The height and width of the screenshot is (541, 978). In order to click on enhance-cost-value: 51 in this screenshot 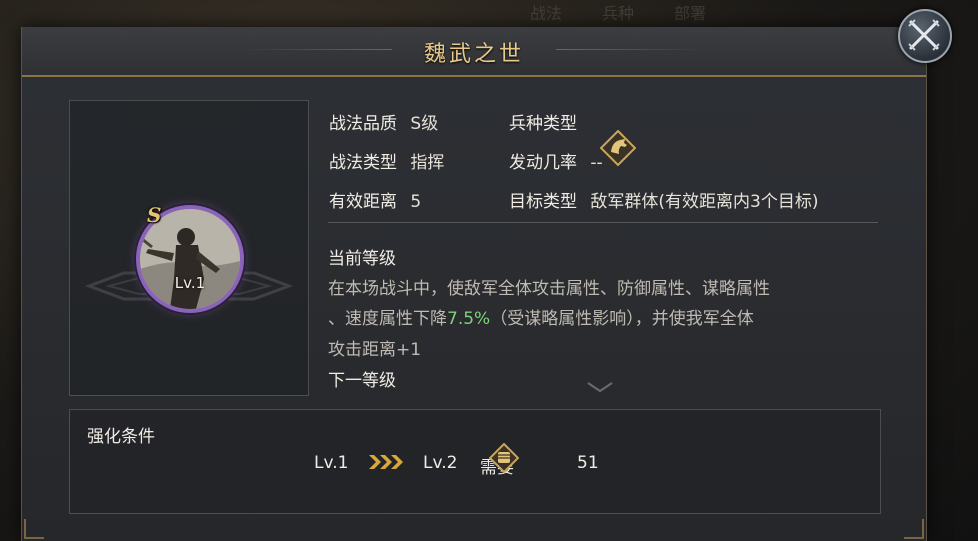, I will do `click(588, 463)`.